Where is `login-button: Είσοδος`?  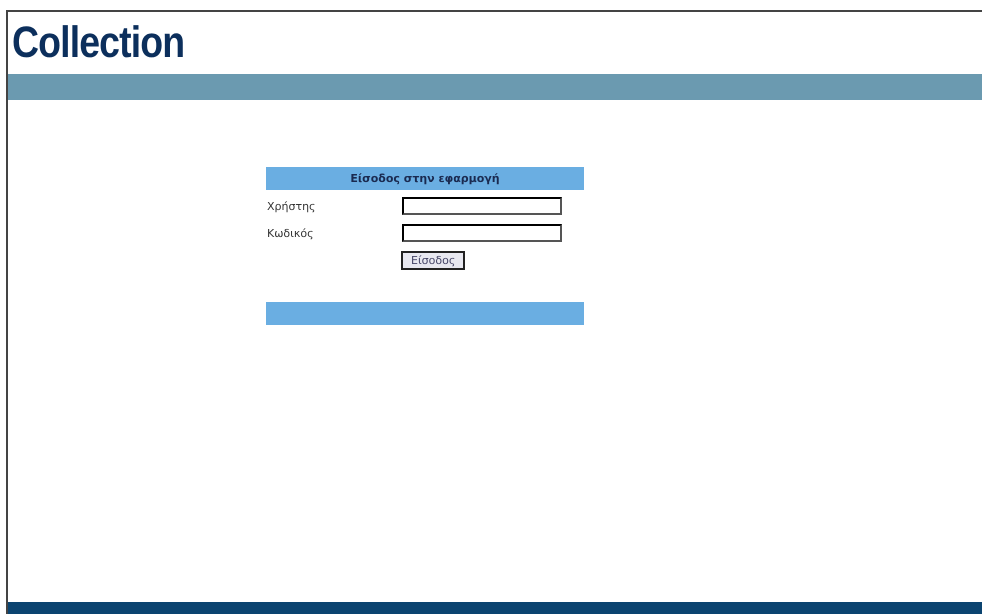 login-button: Είσοδος is located at coordinates (433, 260).